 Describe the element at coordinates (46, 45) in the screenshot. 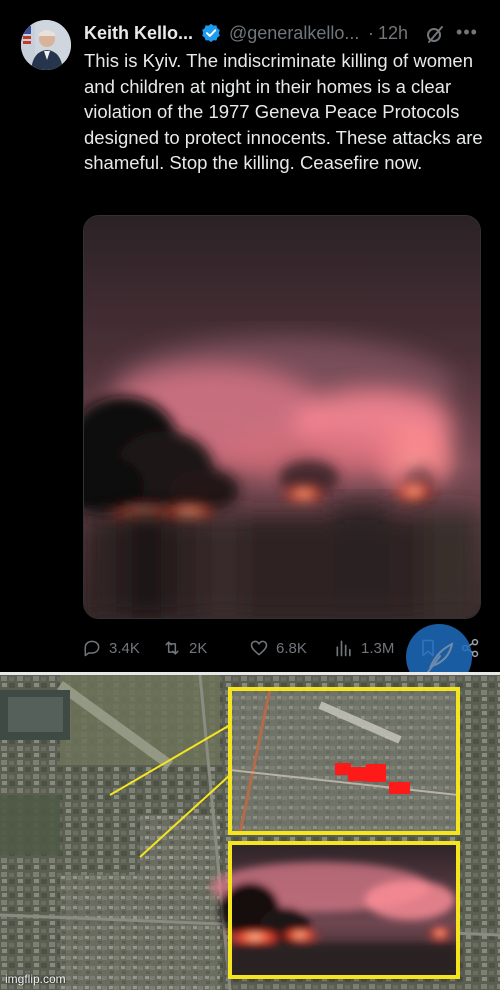

I see `author-avatar` at that location.